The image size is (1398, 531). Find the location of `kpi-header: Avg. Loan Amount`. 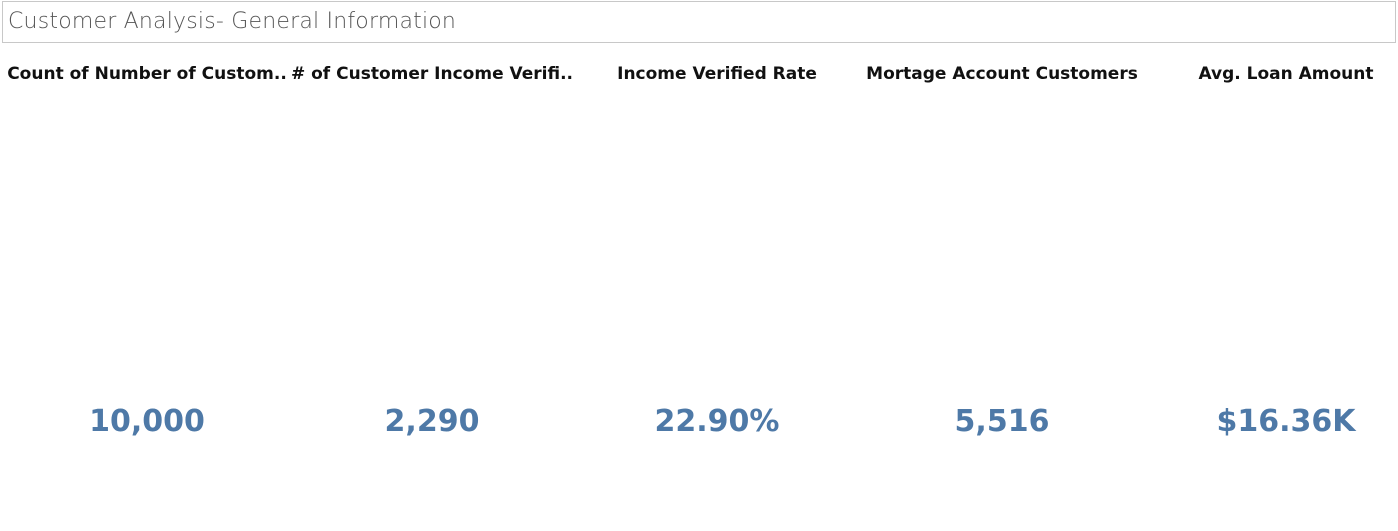

kpi-header: Avg. Loan Amount is located at coordinates (1286, 74).